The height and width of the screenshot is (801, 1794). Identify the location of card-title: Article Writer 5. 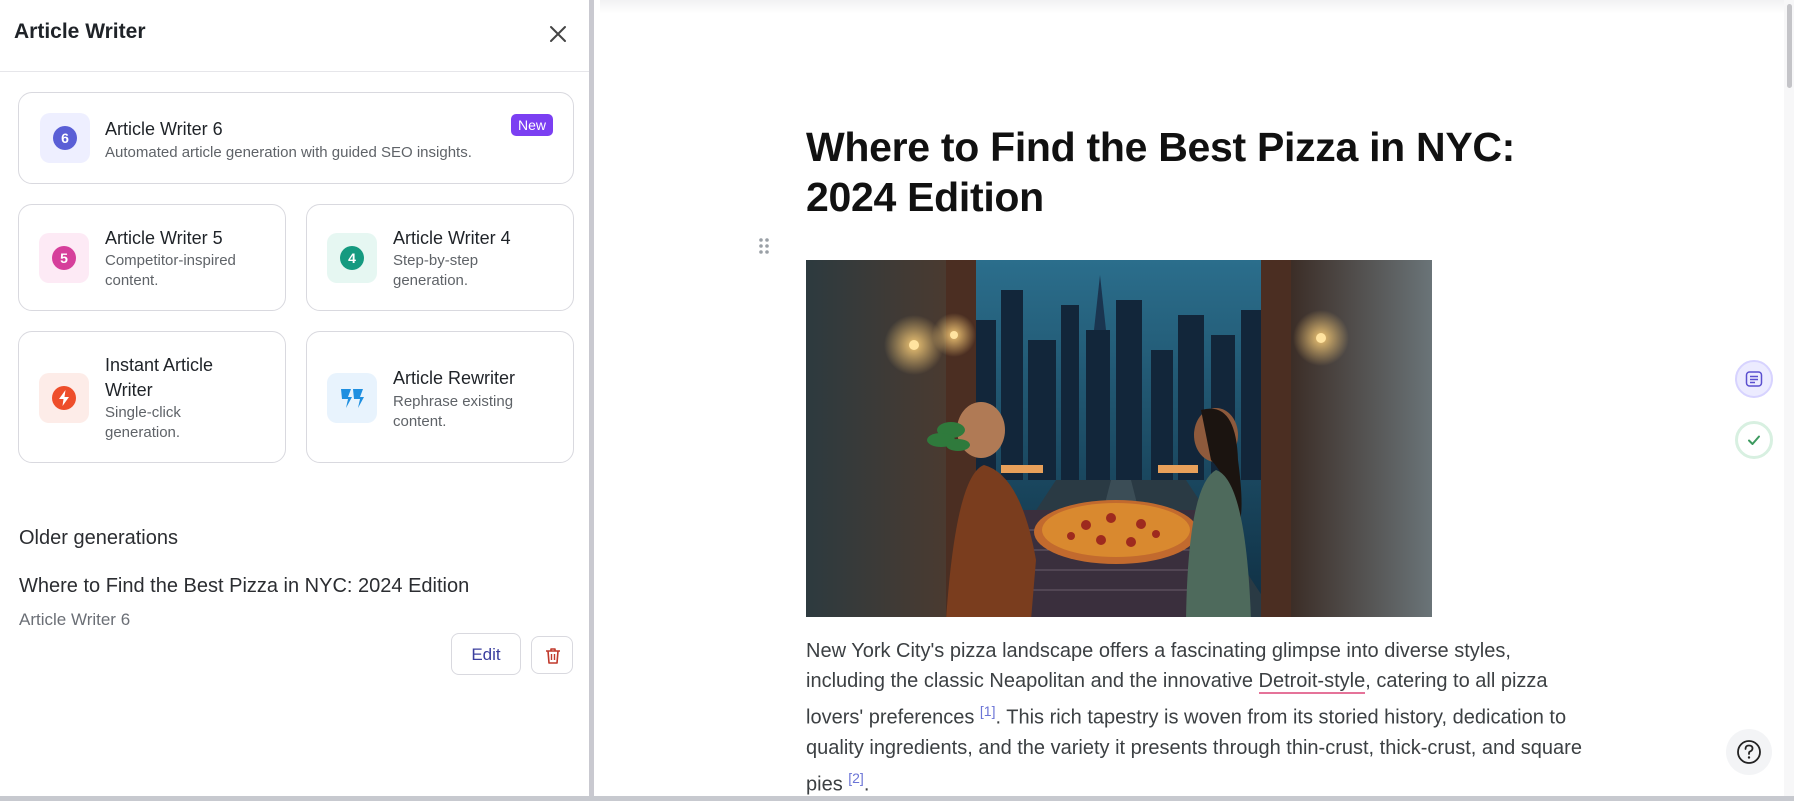
(164, 238).